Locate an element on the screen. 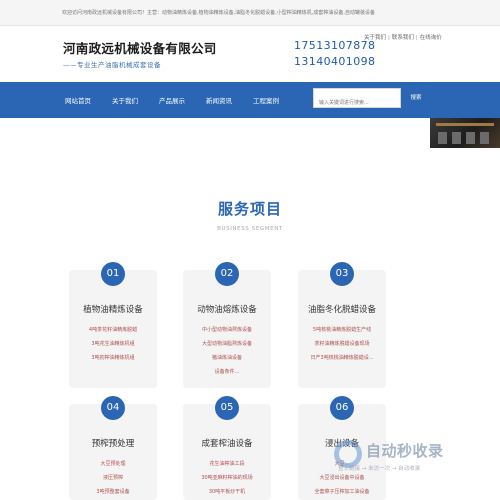 The width and height of the screenshot is (500, 500). card-number: 06 is located at coordinates (342, 408).